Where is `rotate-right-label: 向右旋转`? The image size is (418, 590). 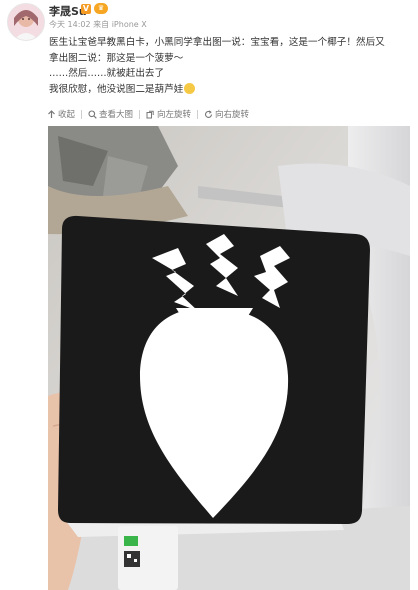
rotate-right-label: 向右旋转 is located at coordinates (232, 115).